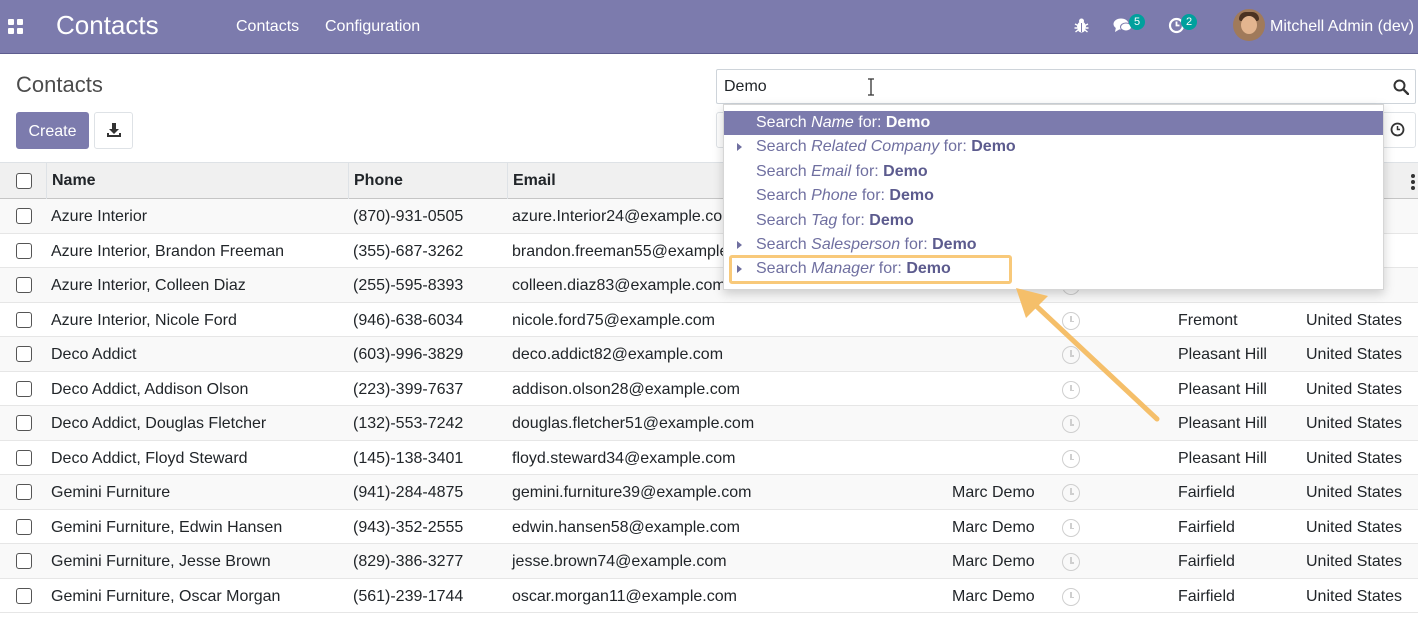 The image size is (1418, 625). I want to click on cell-phone: (870)-931-0505, so click(408, 216).